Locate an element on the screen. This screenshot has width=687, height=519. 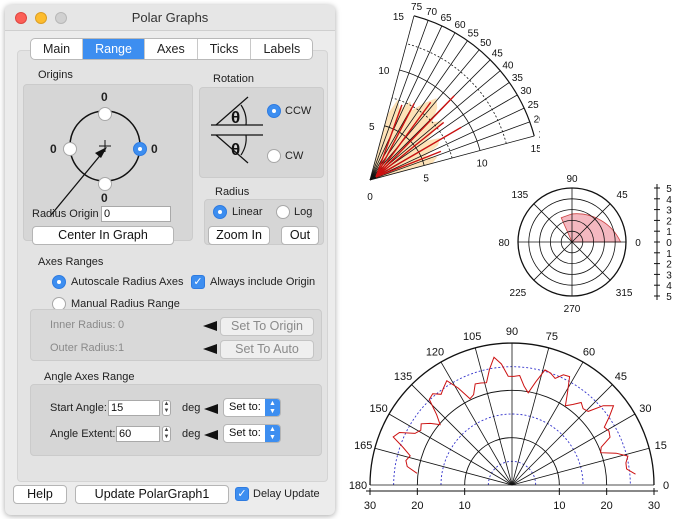
angle-tick-label: 20 is located at coordinates (537, 119).